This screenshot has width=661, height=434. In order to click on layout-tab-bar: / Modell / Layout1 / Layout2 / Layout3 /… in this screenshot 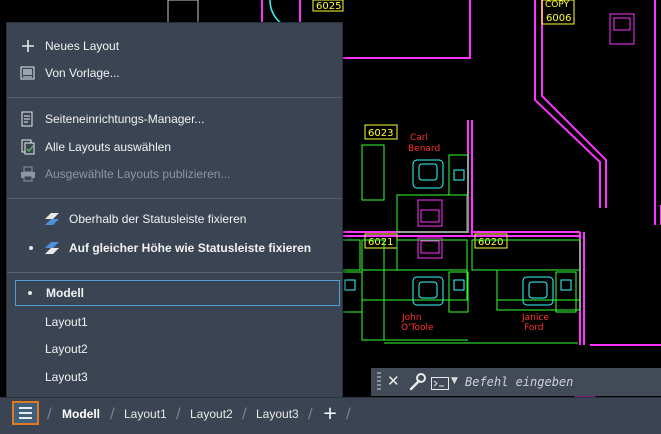, I will do `click(330, 415)`.